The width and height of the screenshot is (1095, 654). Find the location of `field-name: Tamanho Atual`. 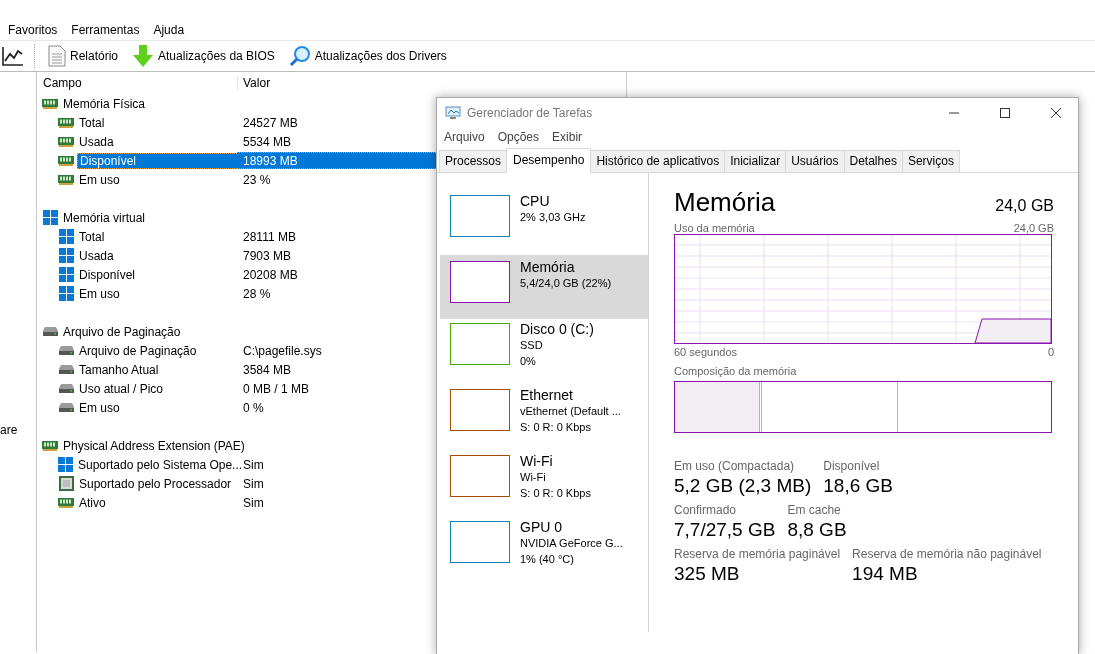

field-name: Tamanho Atual is located at coordinates (119, 369).